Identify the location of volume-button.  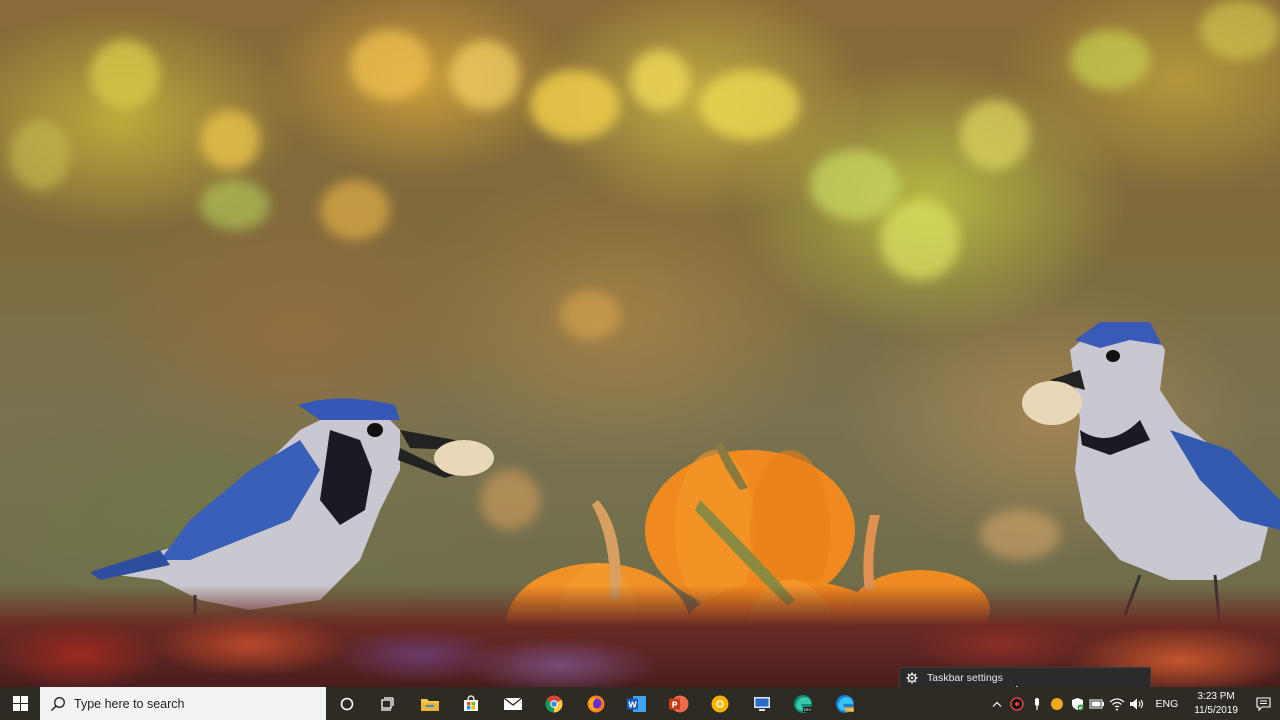
(1137, 703).